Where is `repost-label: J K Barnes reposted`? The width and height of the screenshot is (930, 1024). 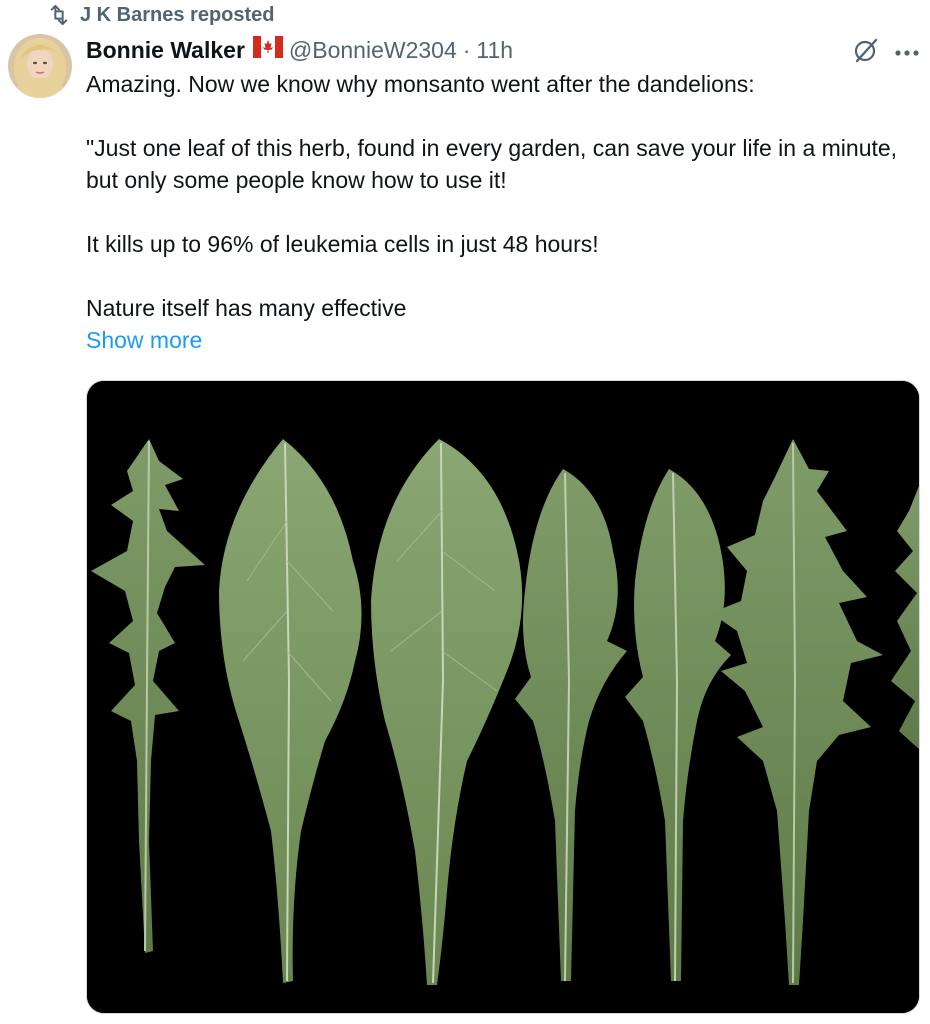 repost-label: J K Barnes reposted is located at coordinates (177, 14).